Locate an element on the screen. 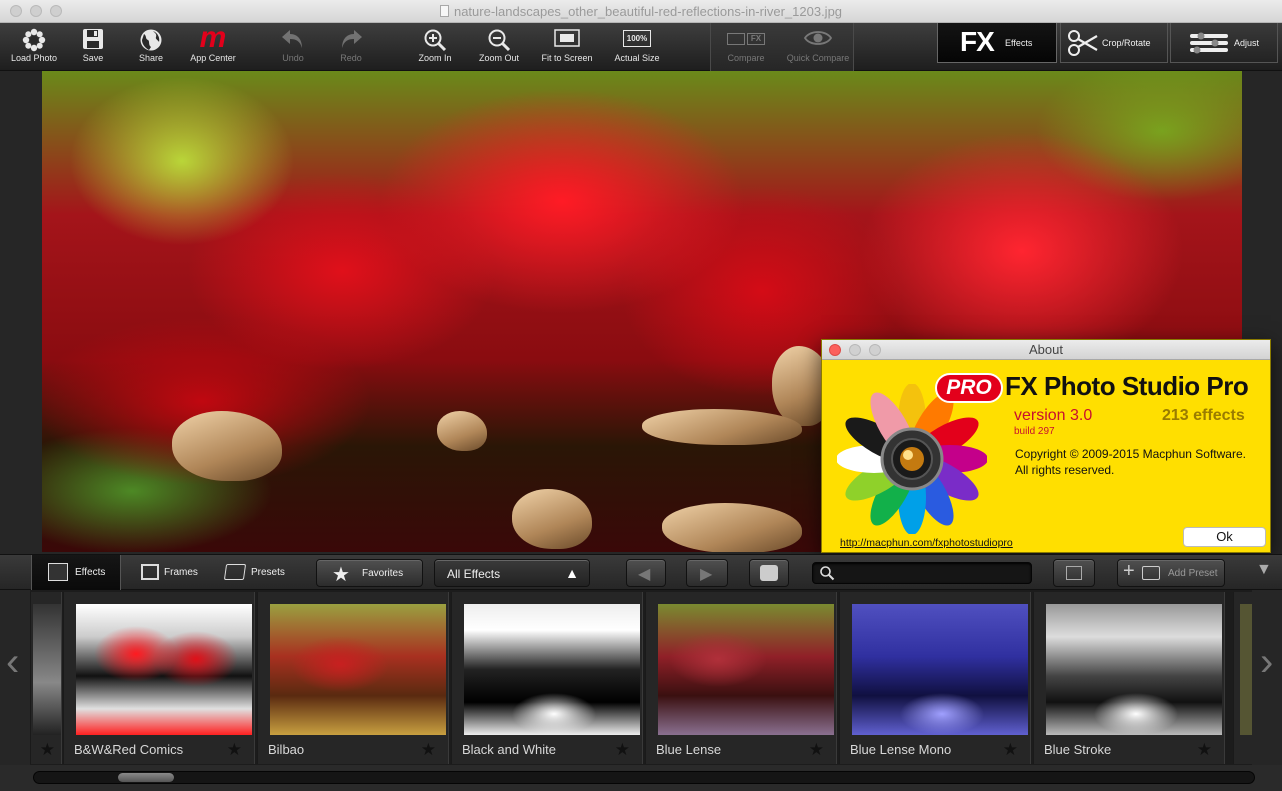  plus-icon: + is located at coordinates (1129, 571).